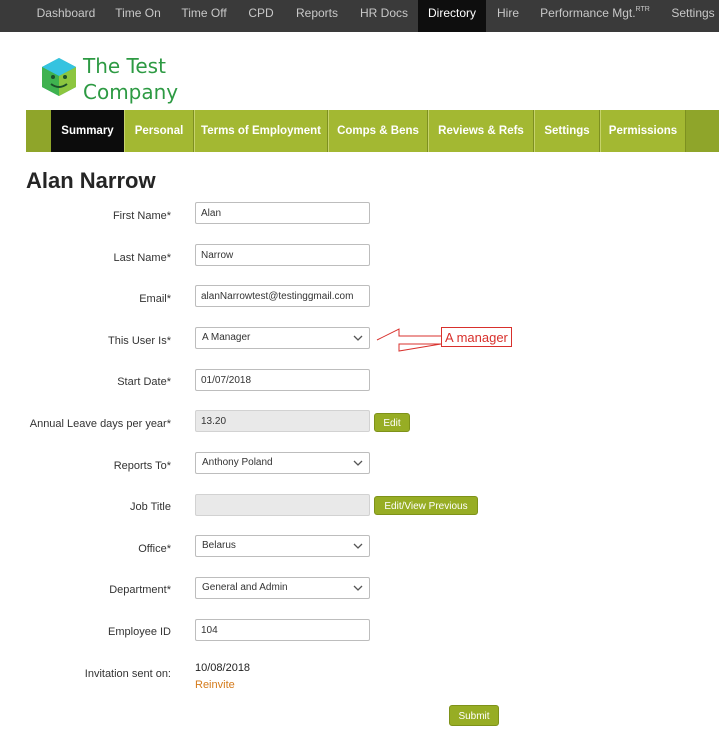 The width and height of the screenshot is (719, 736). Describe the element at coordinates (91, 180) in the screenshot. I see `page-title: Alan Narrow` at that location.